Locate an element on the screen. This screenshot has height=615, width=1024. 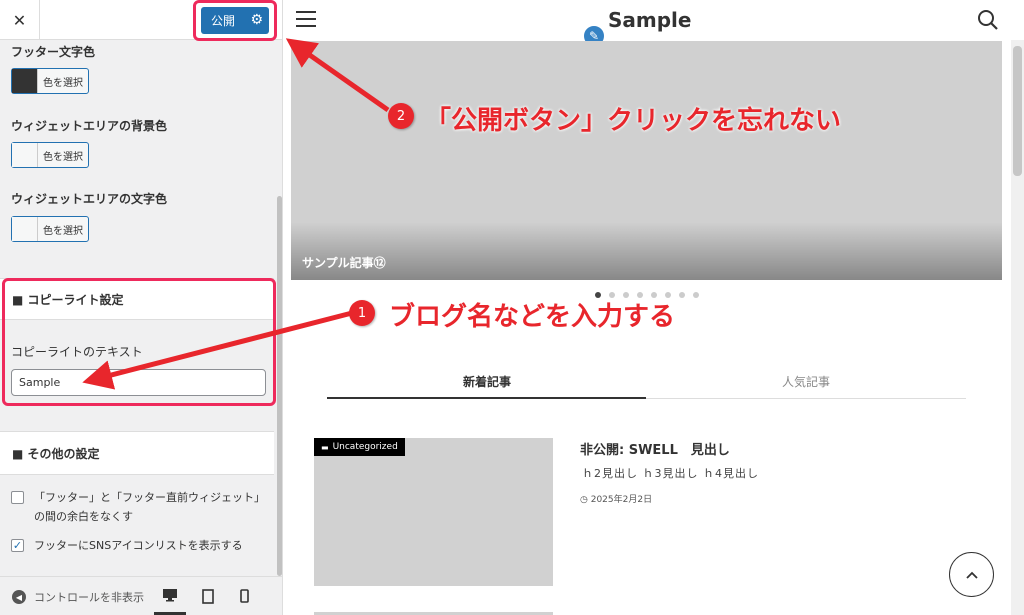
chevron-up-icon is located at coordinates (971, 575).